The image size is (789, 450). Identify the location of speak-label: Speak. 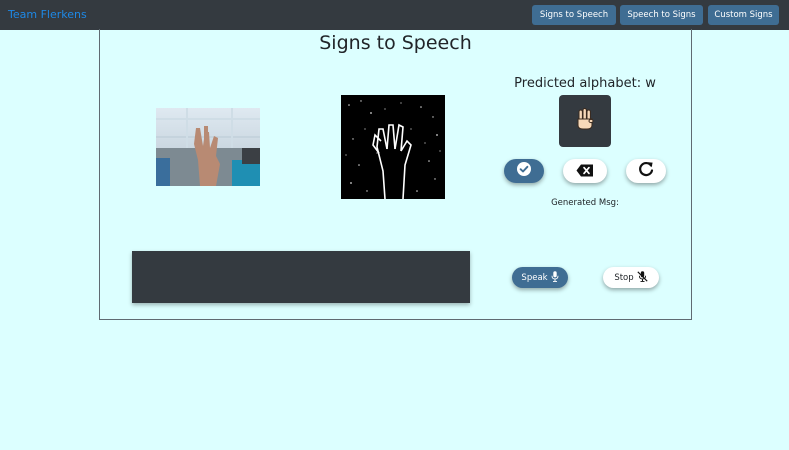
(534, 277).